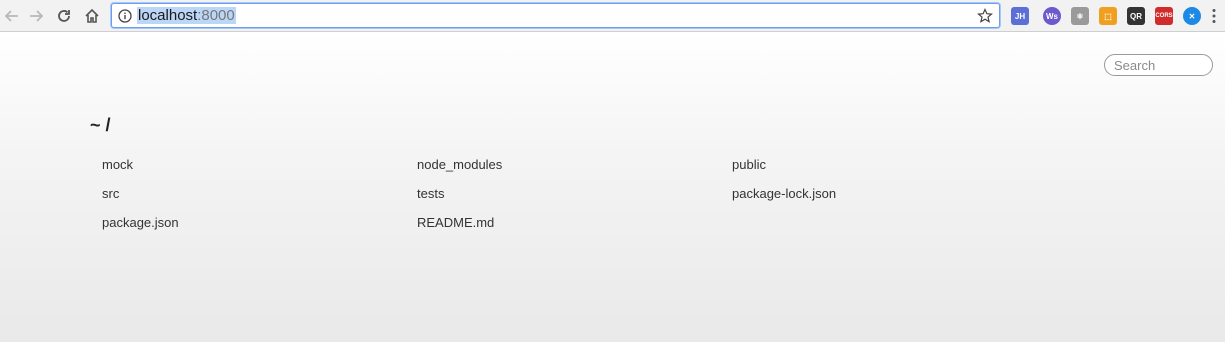 Image resolution: width=1225 pixels, height=342 pixels. What do you see at coordinates (1136, 16) in the screenshot?
I see `qr-code-icon: QR` at bounding box center [1136, 16].